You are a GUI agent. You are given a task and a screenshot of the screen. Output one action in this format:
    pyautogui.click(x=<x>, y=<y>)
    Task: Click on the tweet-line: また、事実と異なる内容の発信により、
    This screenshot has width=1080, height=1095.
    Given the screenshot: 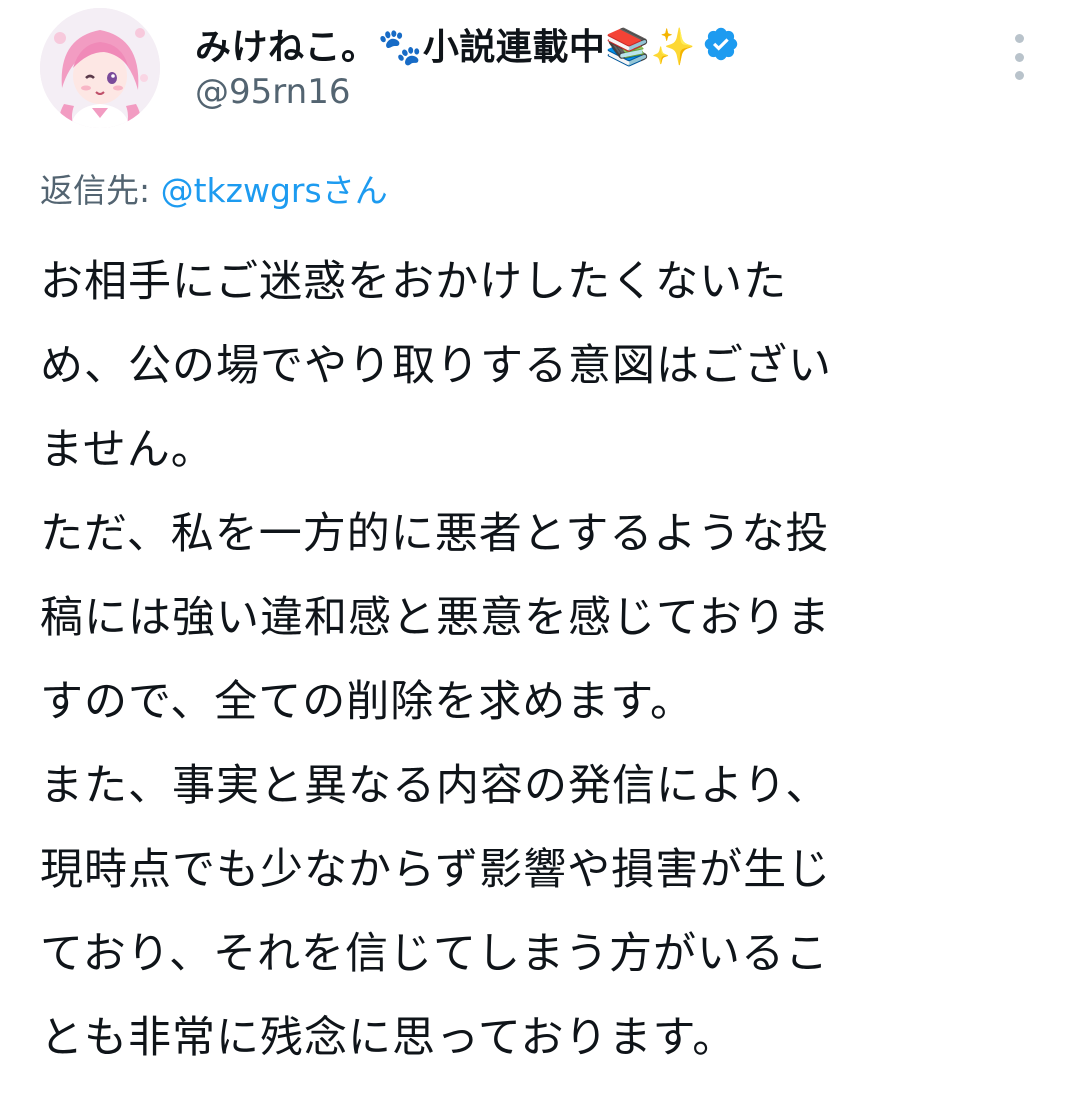 What is the action you would take?
    pyautogui.click(x=435, y=786)
    